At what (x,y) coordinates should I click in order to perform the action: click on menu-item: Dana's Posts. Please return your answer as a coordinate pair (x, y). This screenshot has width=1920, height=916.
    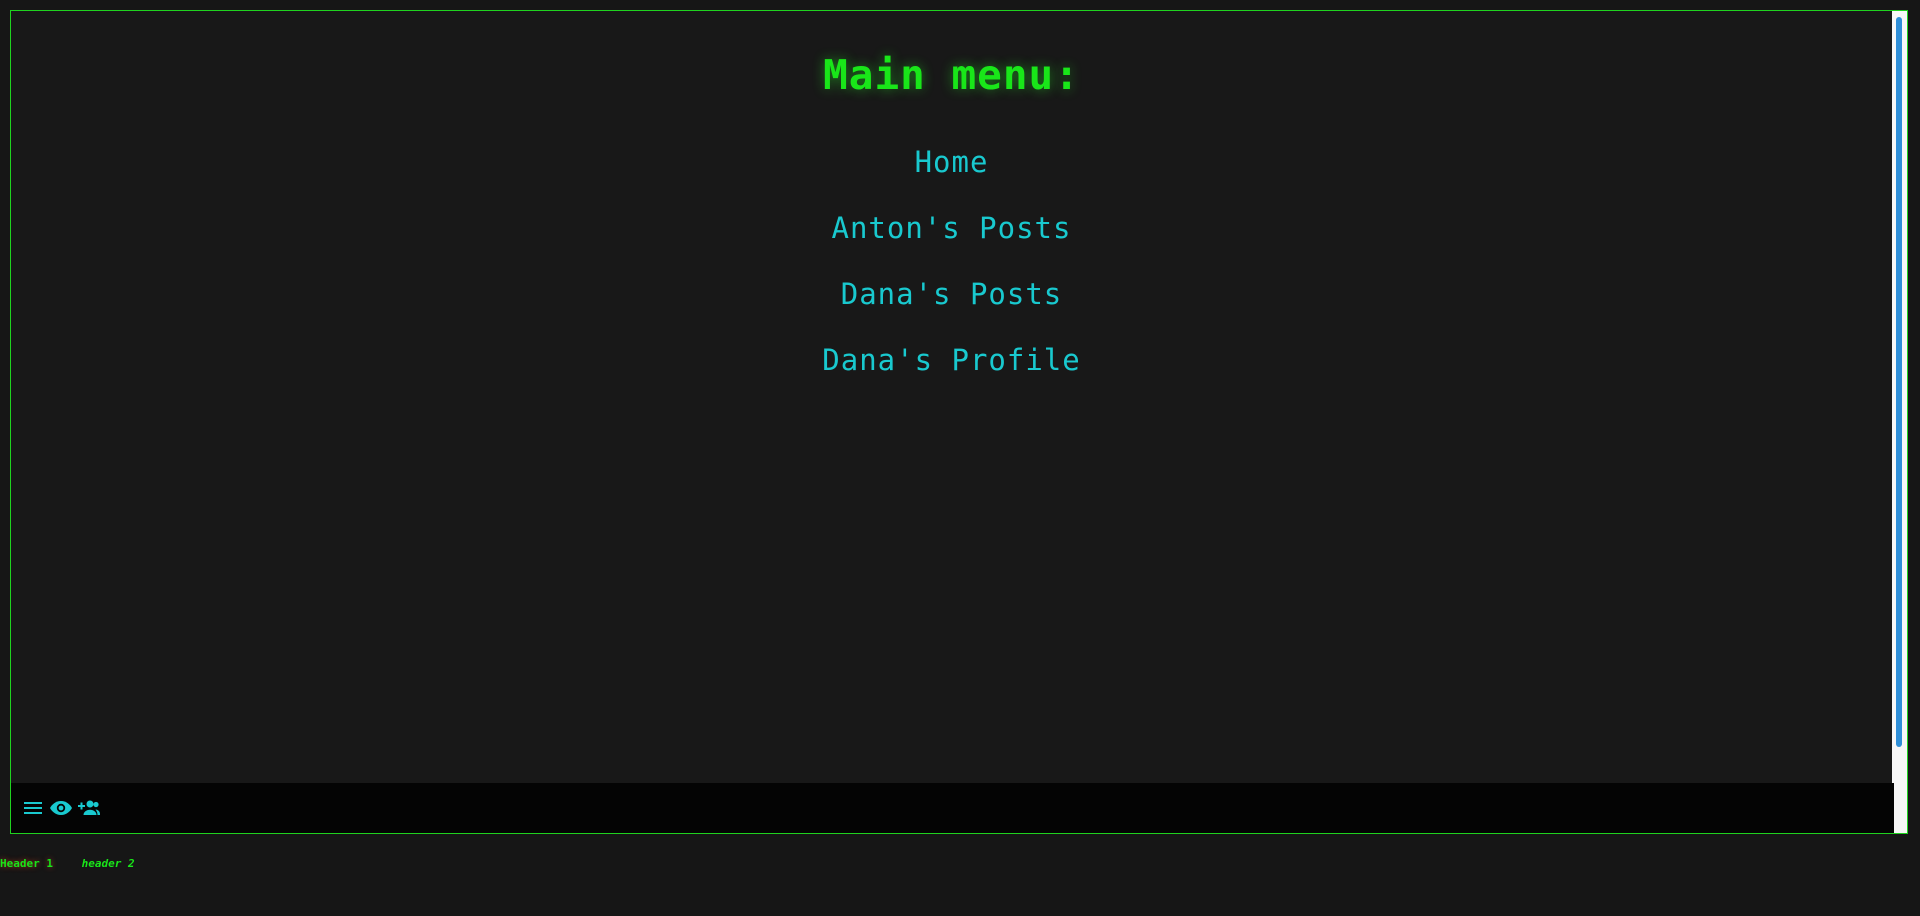
    Looking at the image, I should click on (951, 307).